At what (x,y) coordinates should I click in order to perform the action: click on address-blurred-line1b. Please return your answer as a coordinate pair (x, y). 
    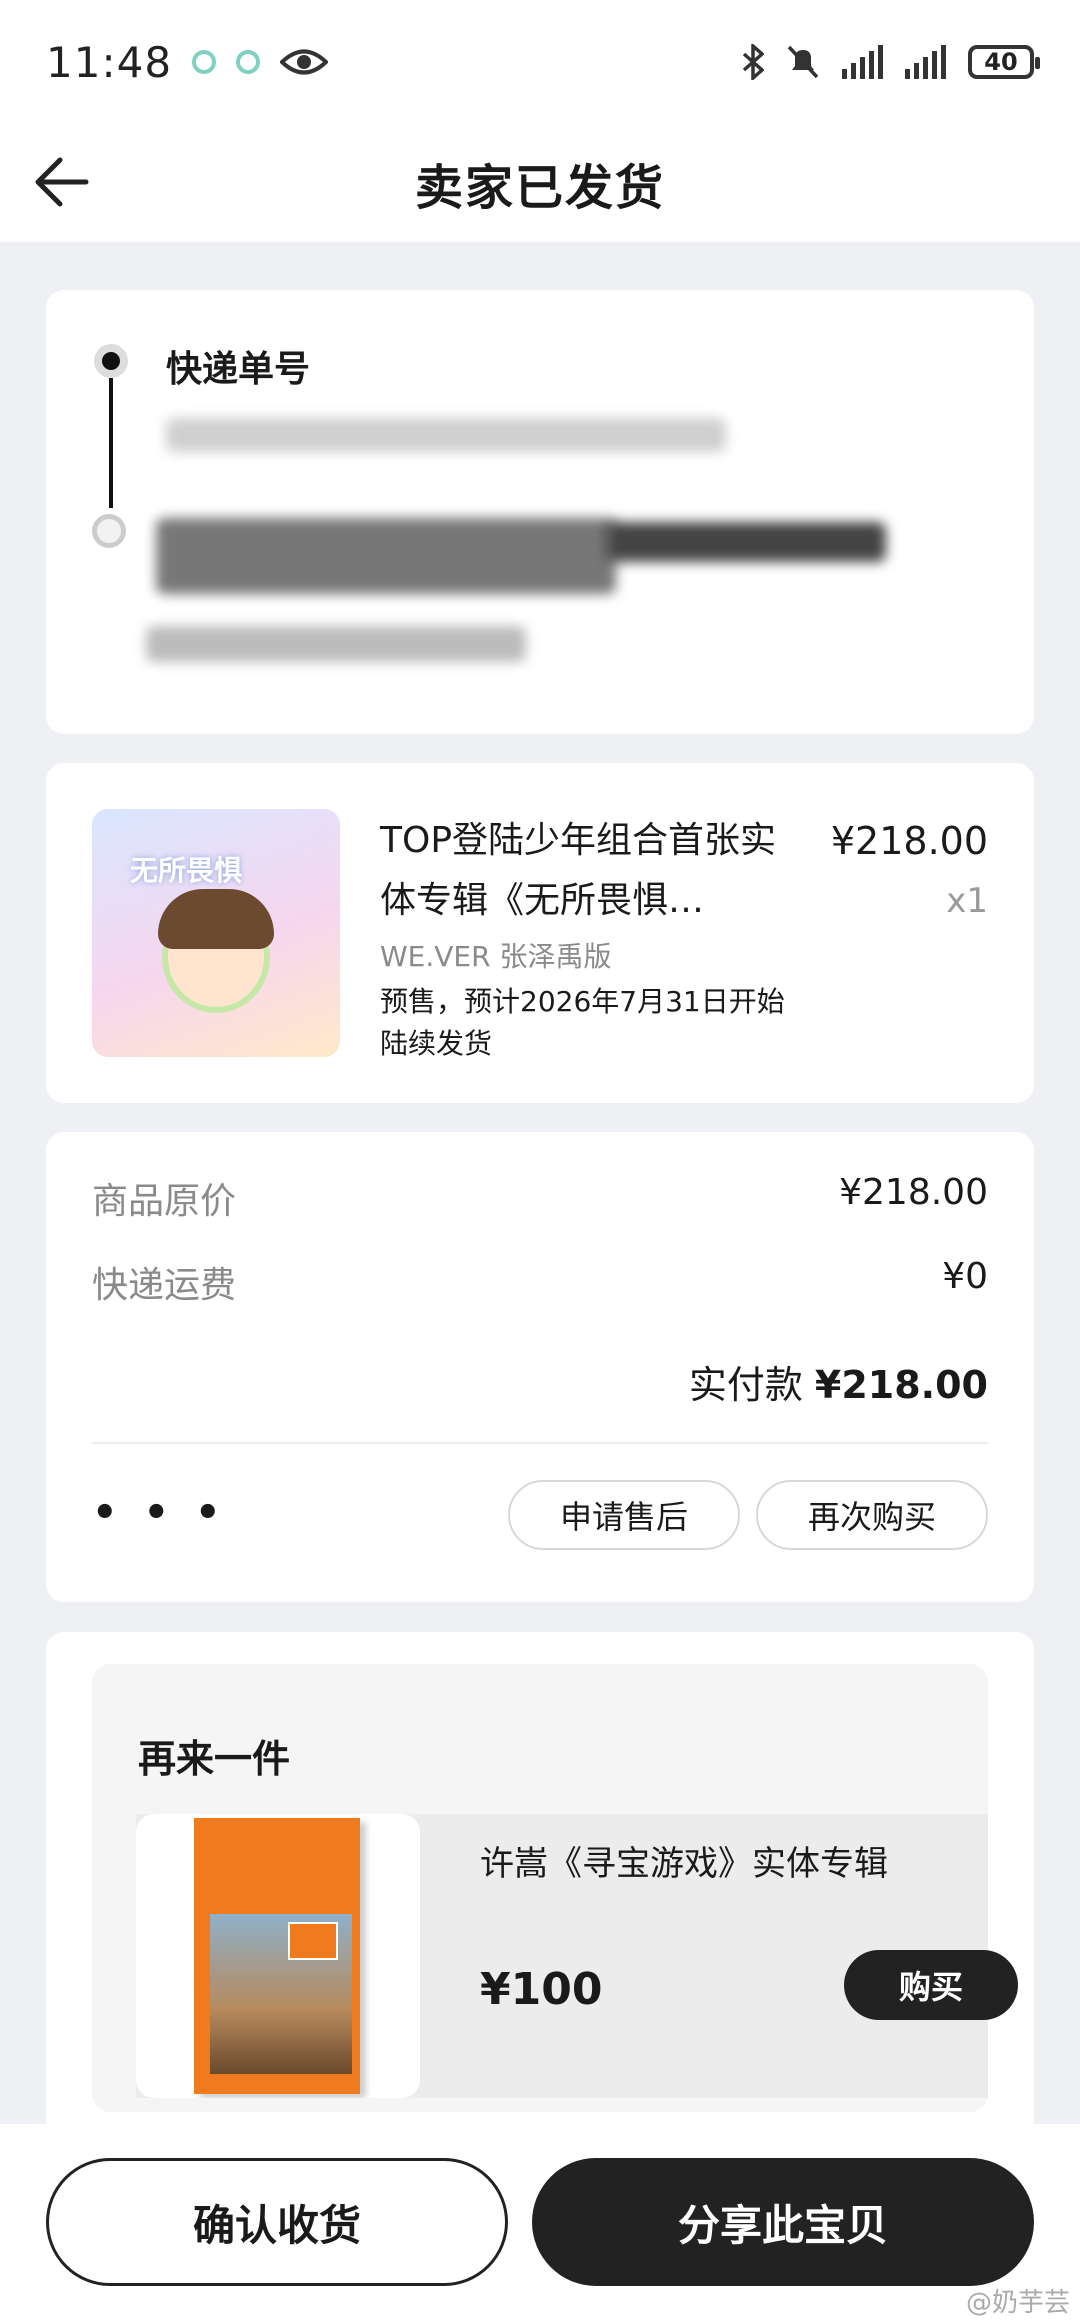
    Looking at the image, I should click on (746, 542).